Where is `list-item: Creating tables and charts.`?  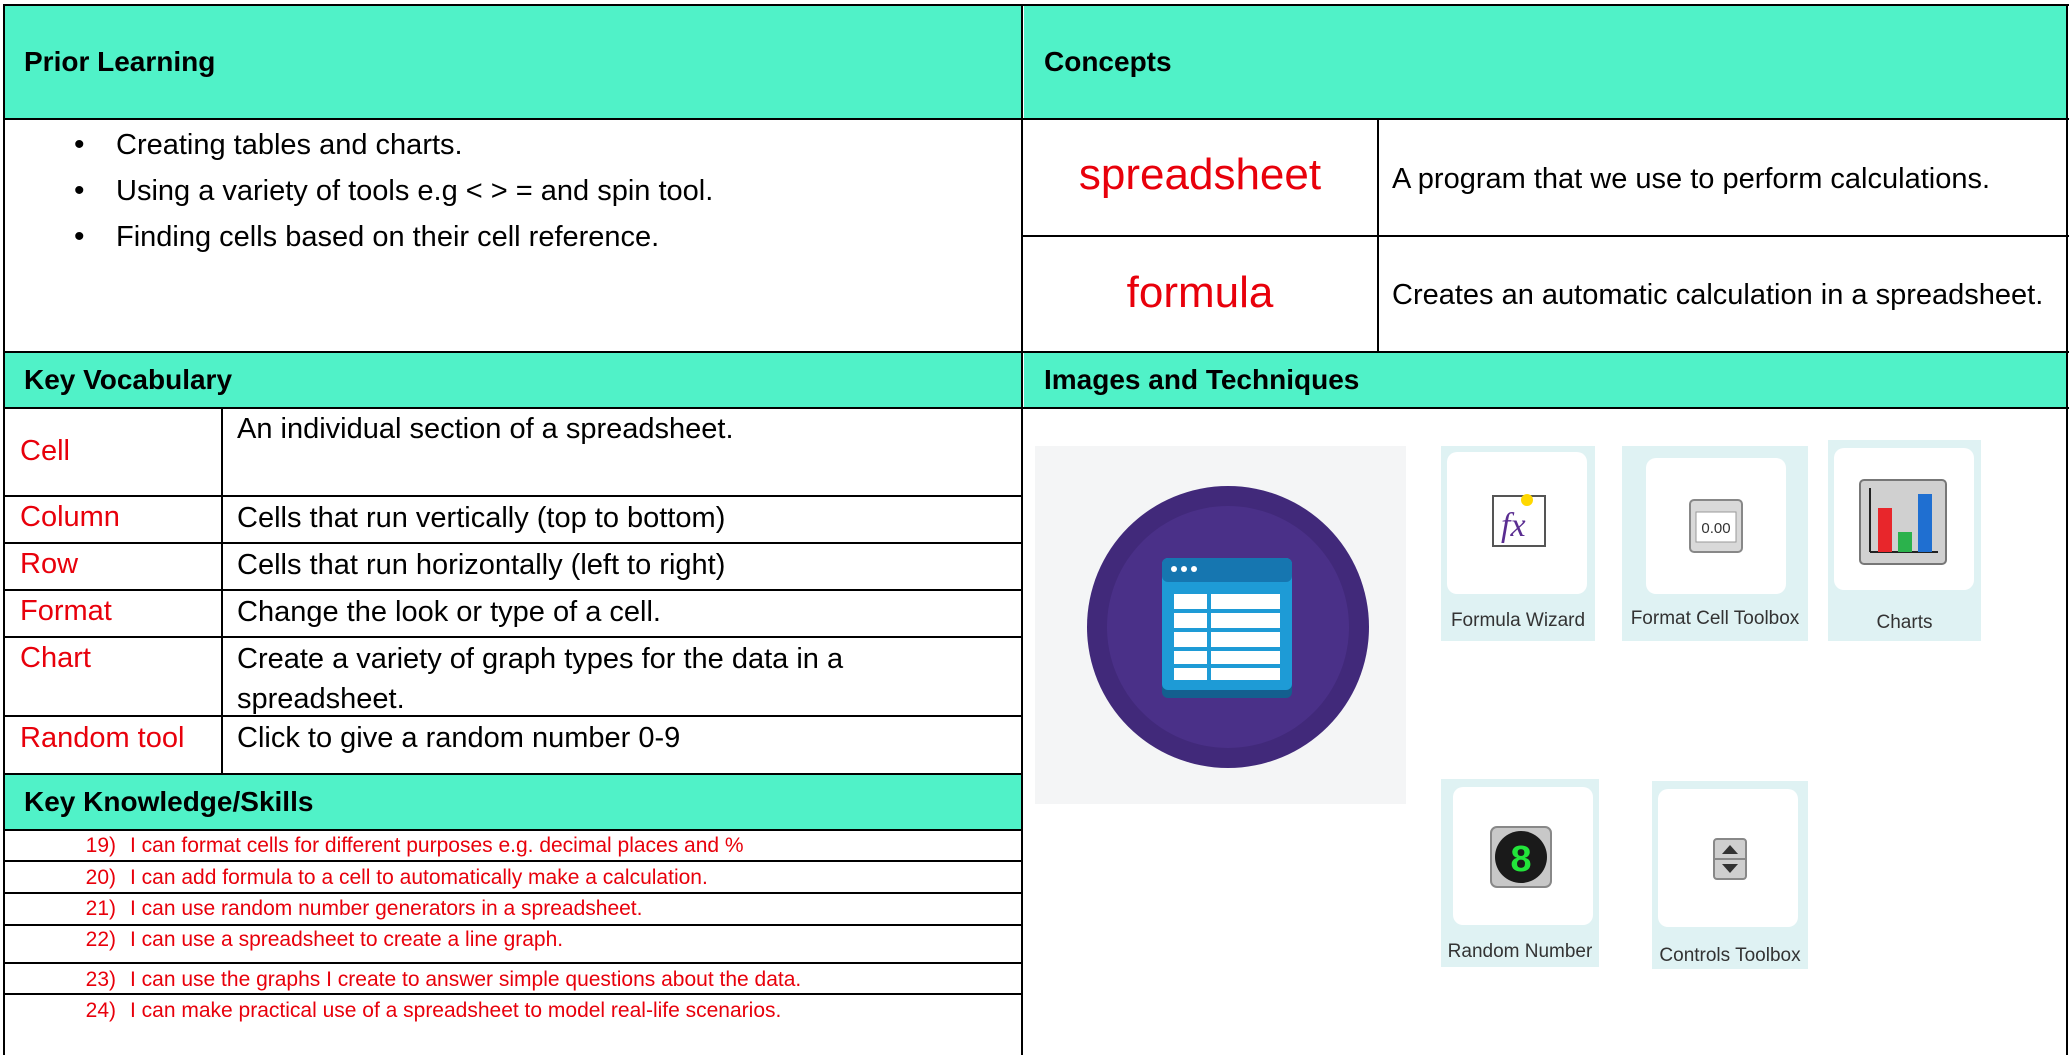
list-item: Creating tables and charts. is located at coordinates (391, 149).